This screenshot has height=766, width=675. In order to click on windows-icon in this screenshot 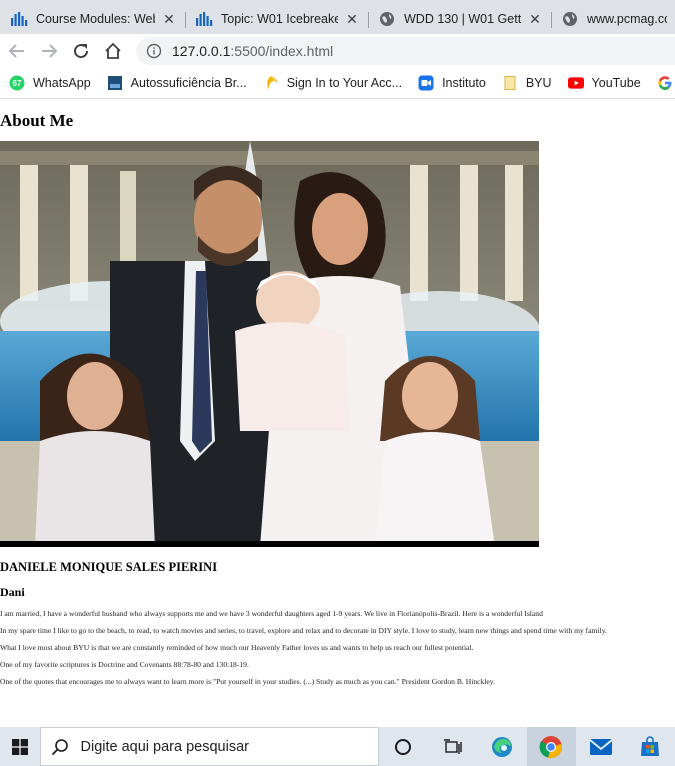, I will do `click(19, 746)`.